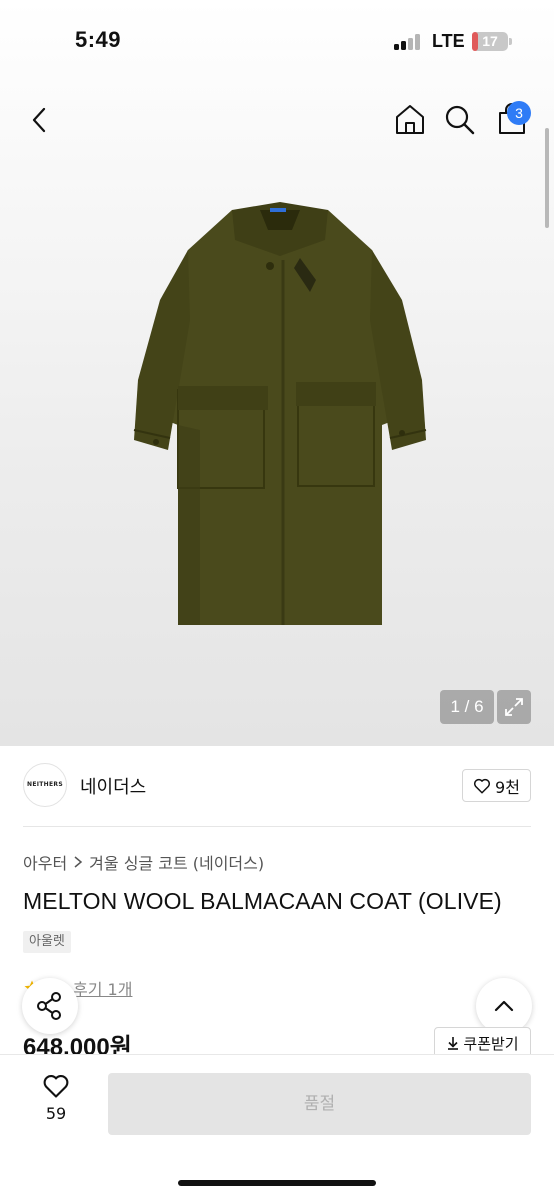 Image resolution: width=554 pixels, height=1200 pixels. What do you see at coordinates (453, 1043) in the screenshot?
I see `download-icon` at bounding box center [453, 1043].